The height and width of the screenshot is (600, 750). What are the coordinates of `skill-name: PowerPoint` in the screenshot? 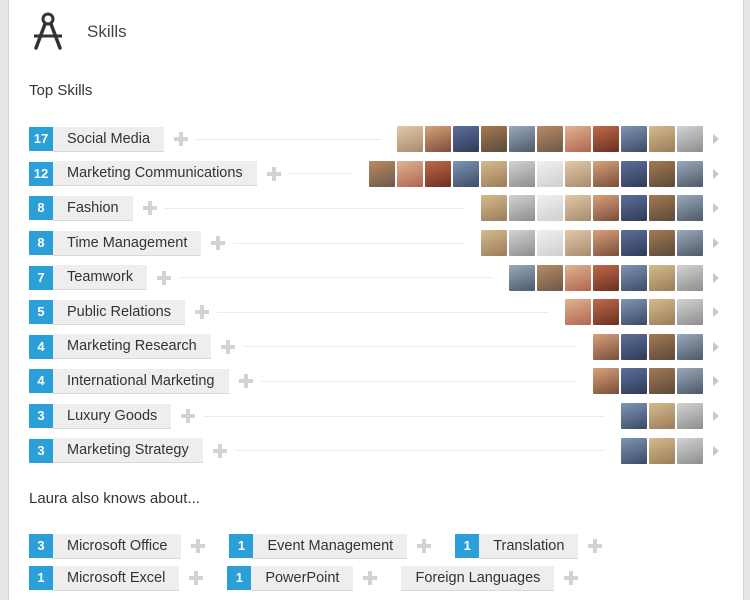 It's located at (302, 578).